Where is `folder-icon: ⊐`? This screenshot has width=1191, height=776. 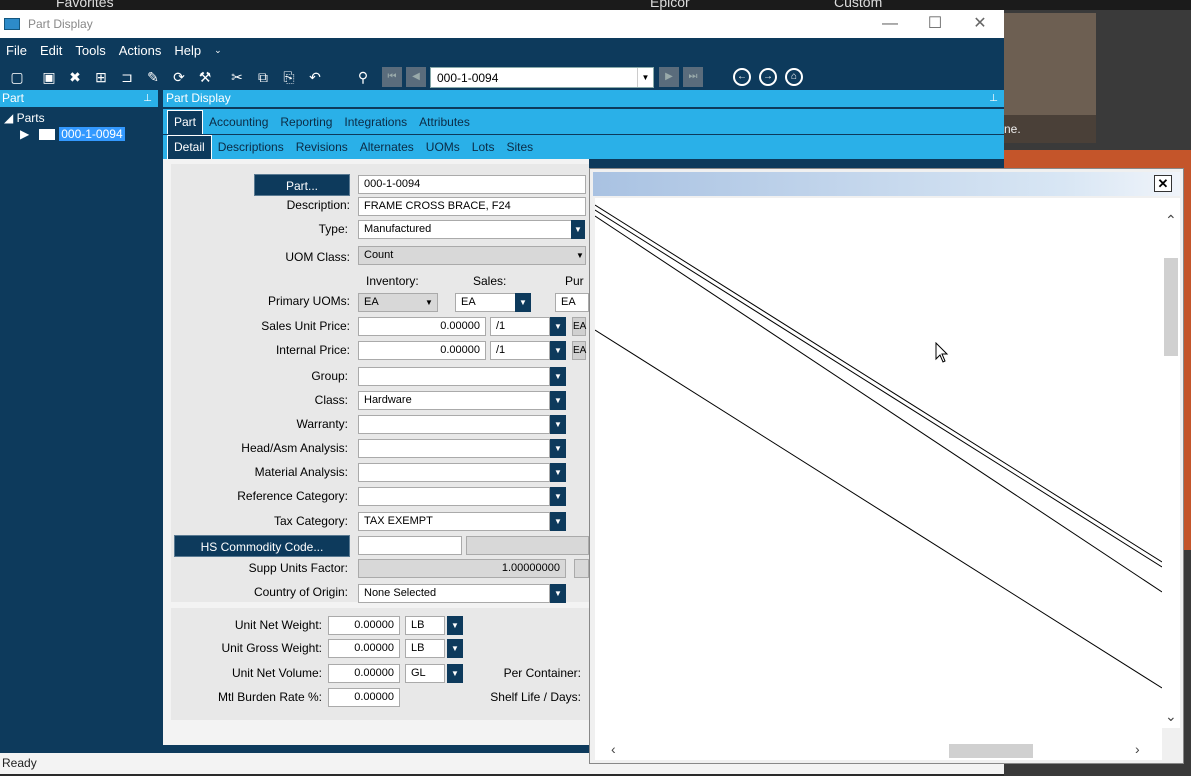
folder-icon: ⊐ is located at coordinates (127, 77).